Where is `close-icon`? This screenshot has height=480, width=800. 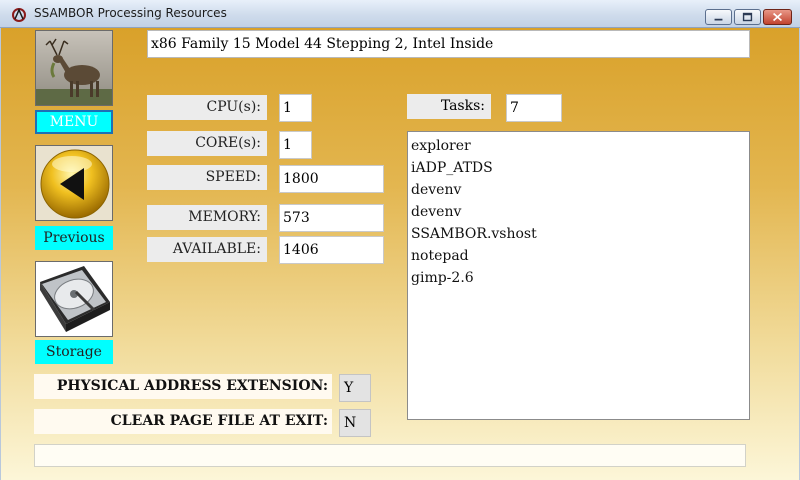 close-icon is located at coordinates (777, 17).